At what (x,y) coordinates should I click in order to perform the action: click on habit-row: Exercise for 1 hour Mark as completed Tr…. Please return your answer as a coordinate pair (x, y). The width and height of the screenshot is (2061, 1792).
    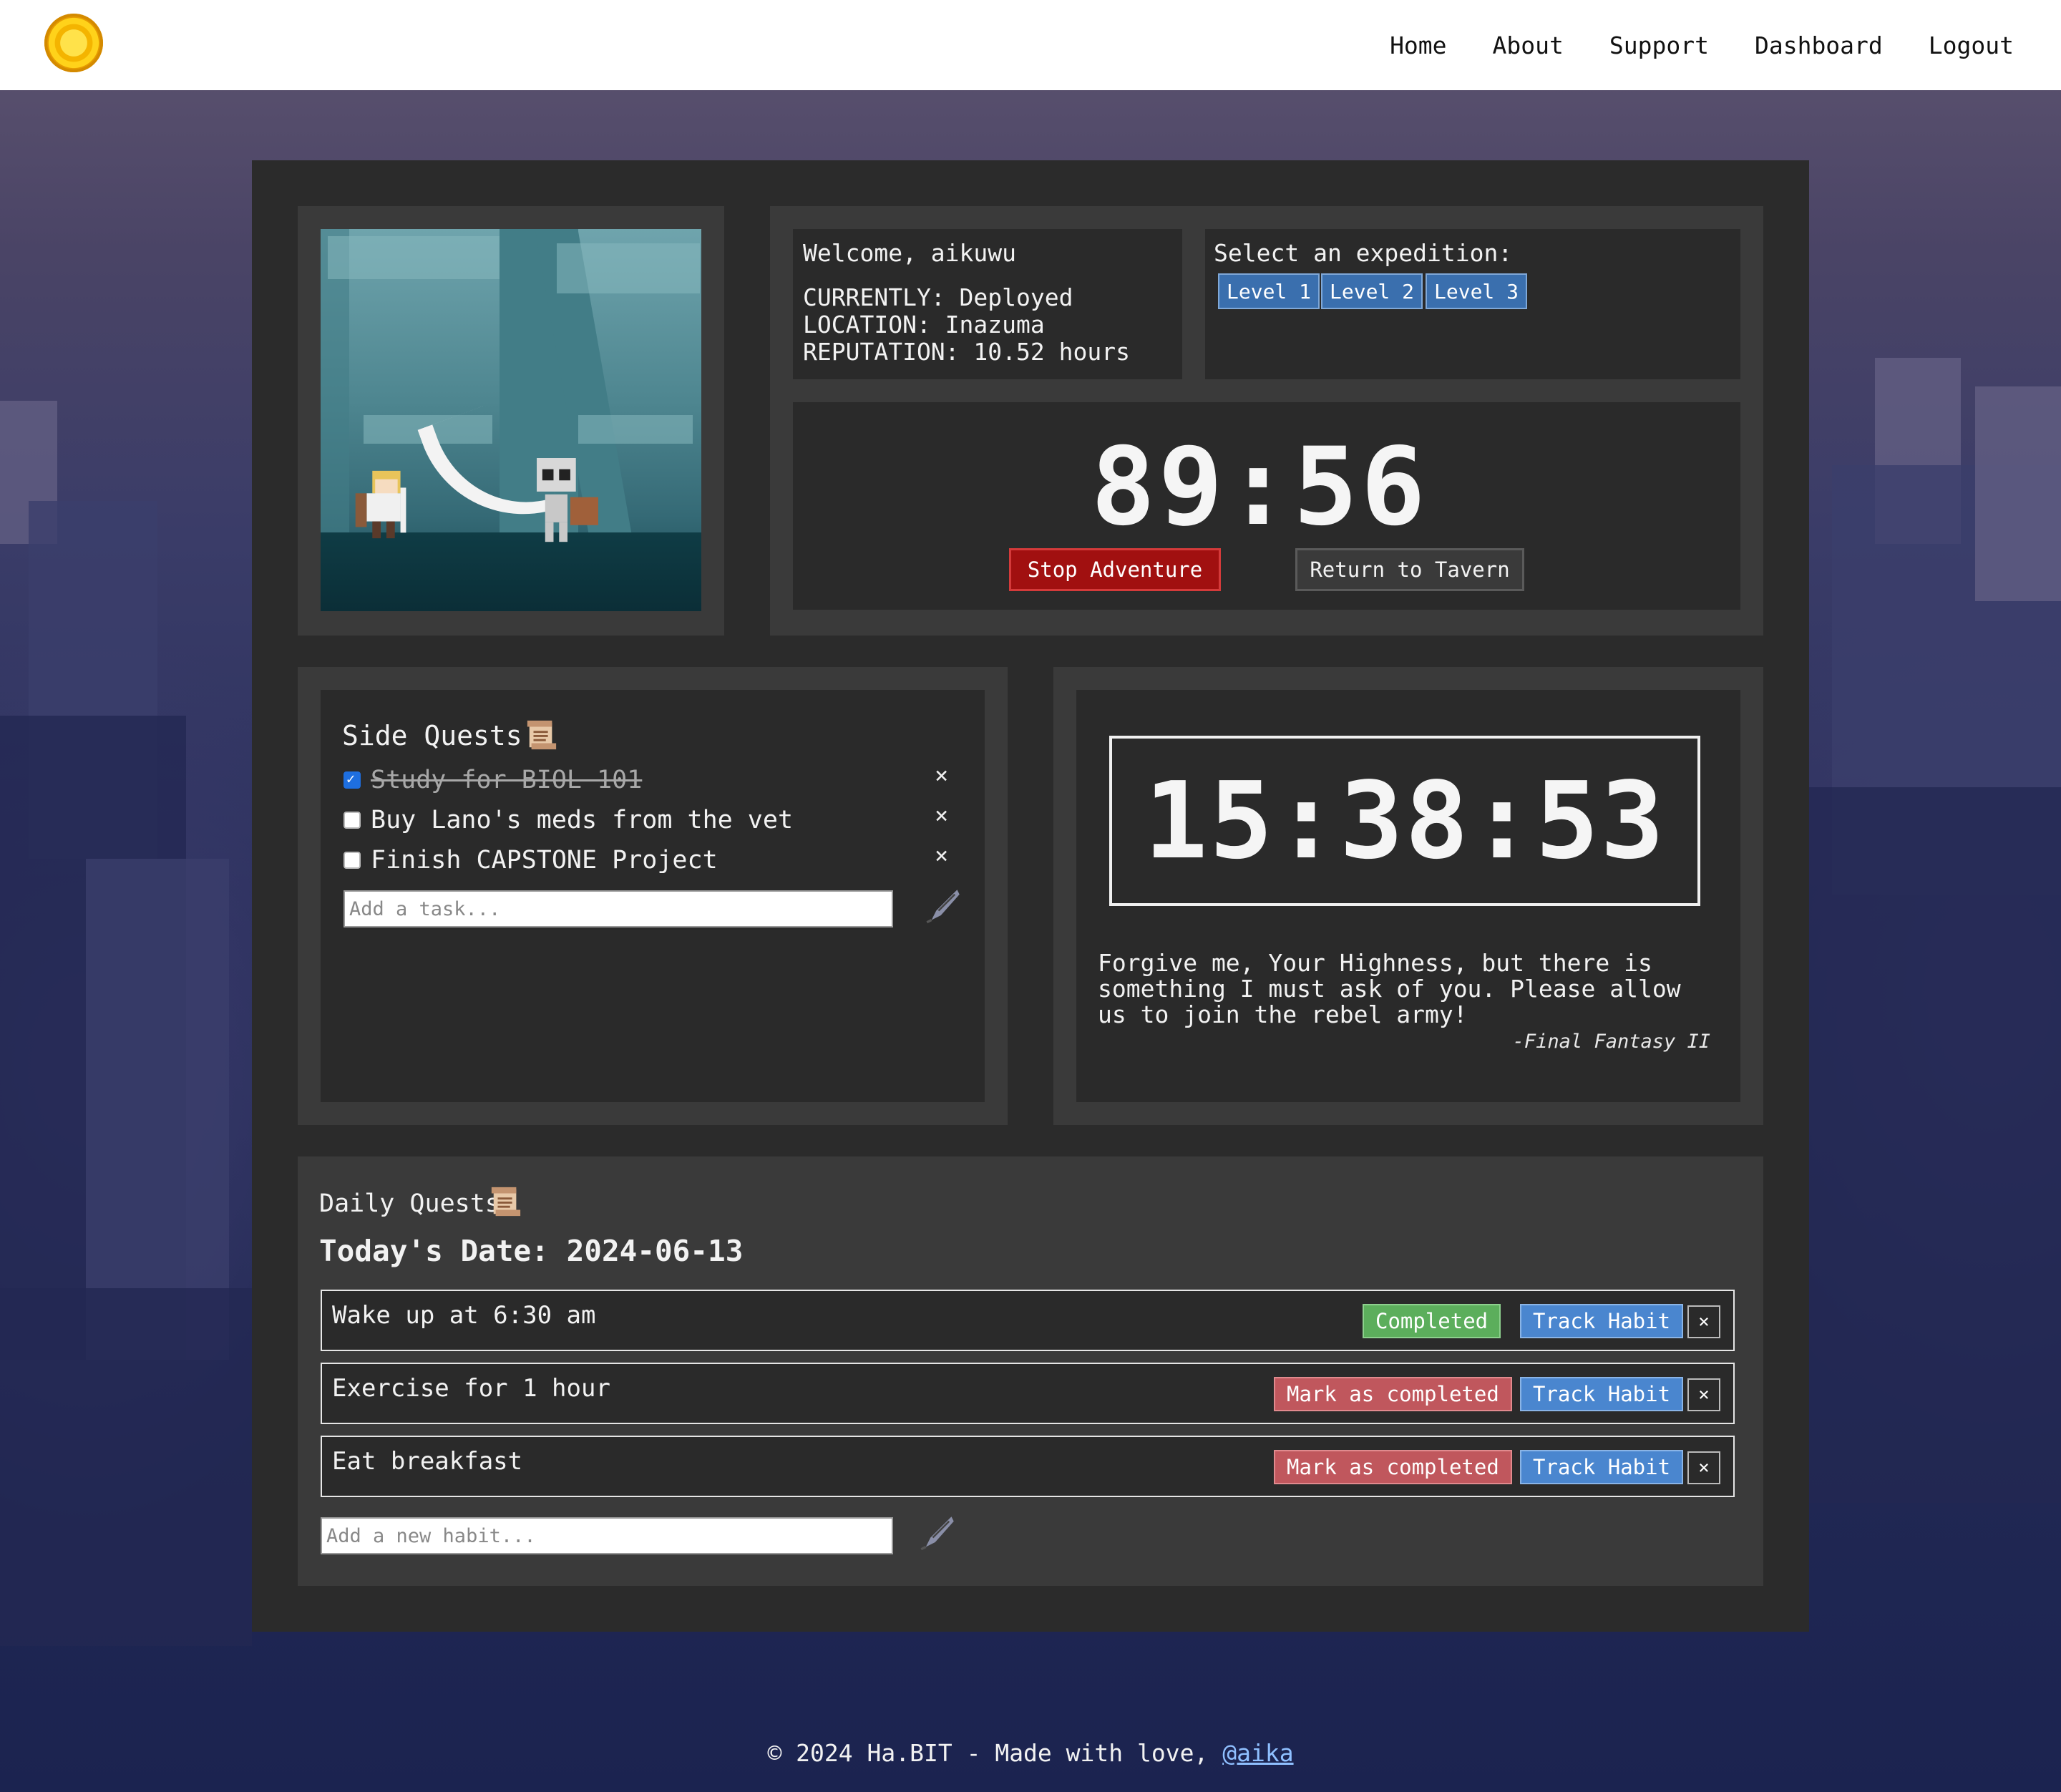
    Looking at the image, I should click on (1028, 1393).